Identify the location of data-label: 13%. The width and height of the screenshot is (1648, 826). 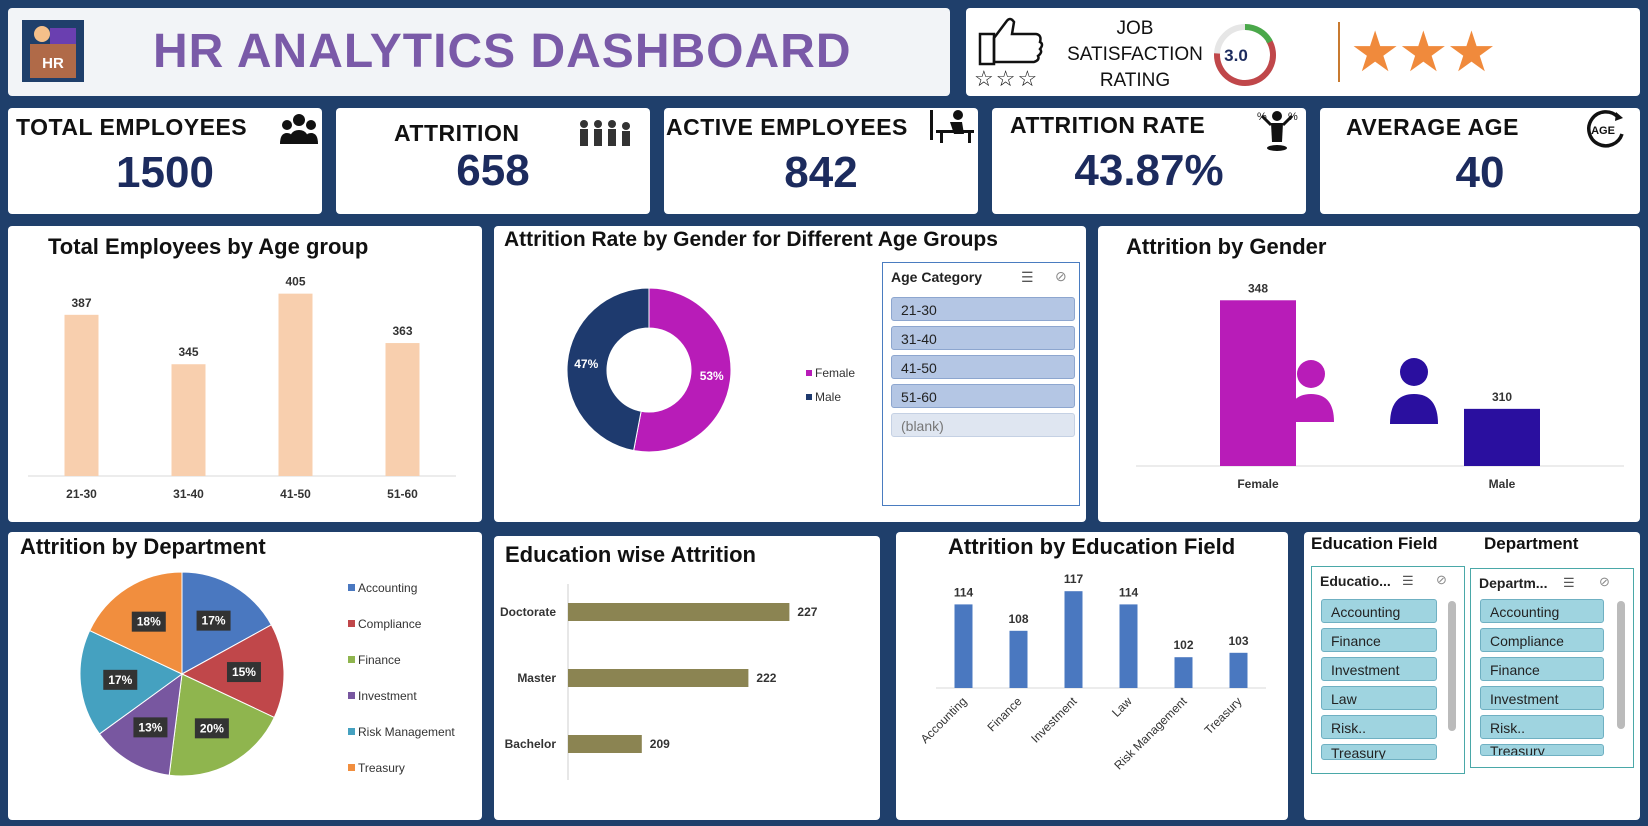
(150, 727).